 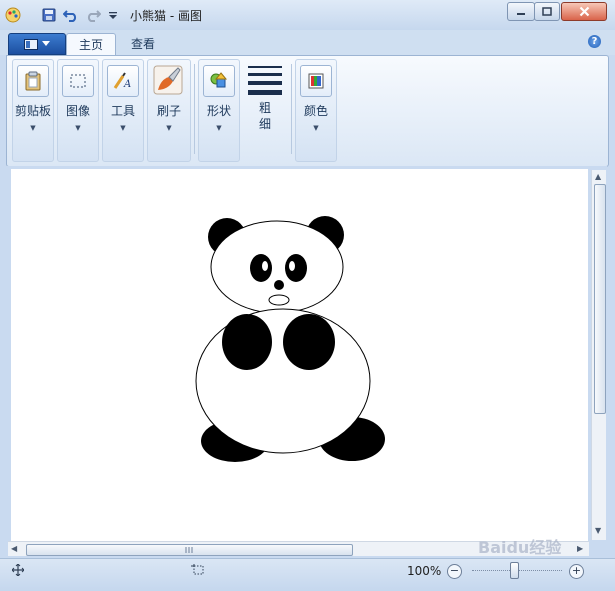 I want to click on colors-label: 颜色, so click(x=315, y=111).